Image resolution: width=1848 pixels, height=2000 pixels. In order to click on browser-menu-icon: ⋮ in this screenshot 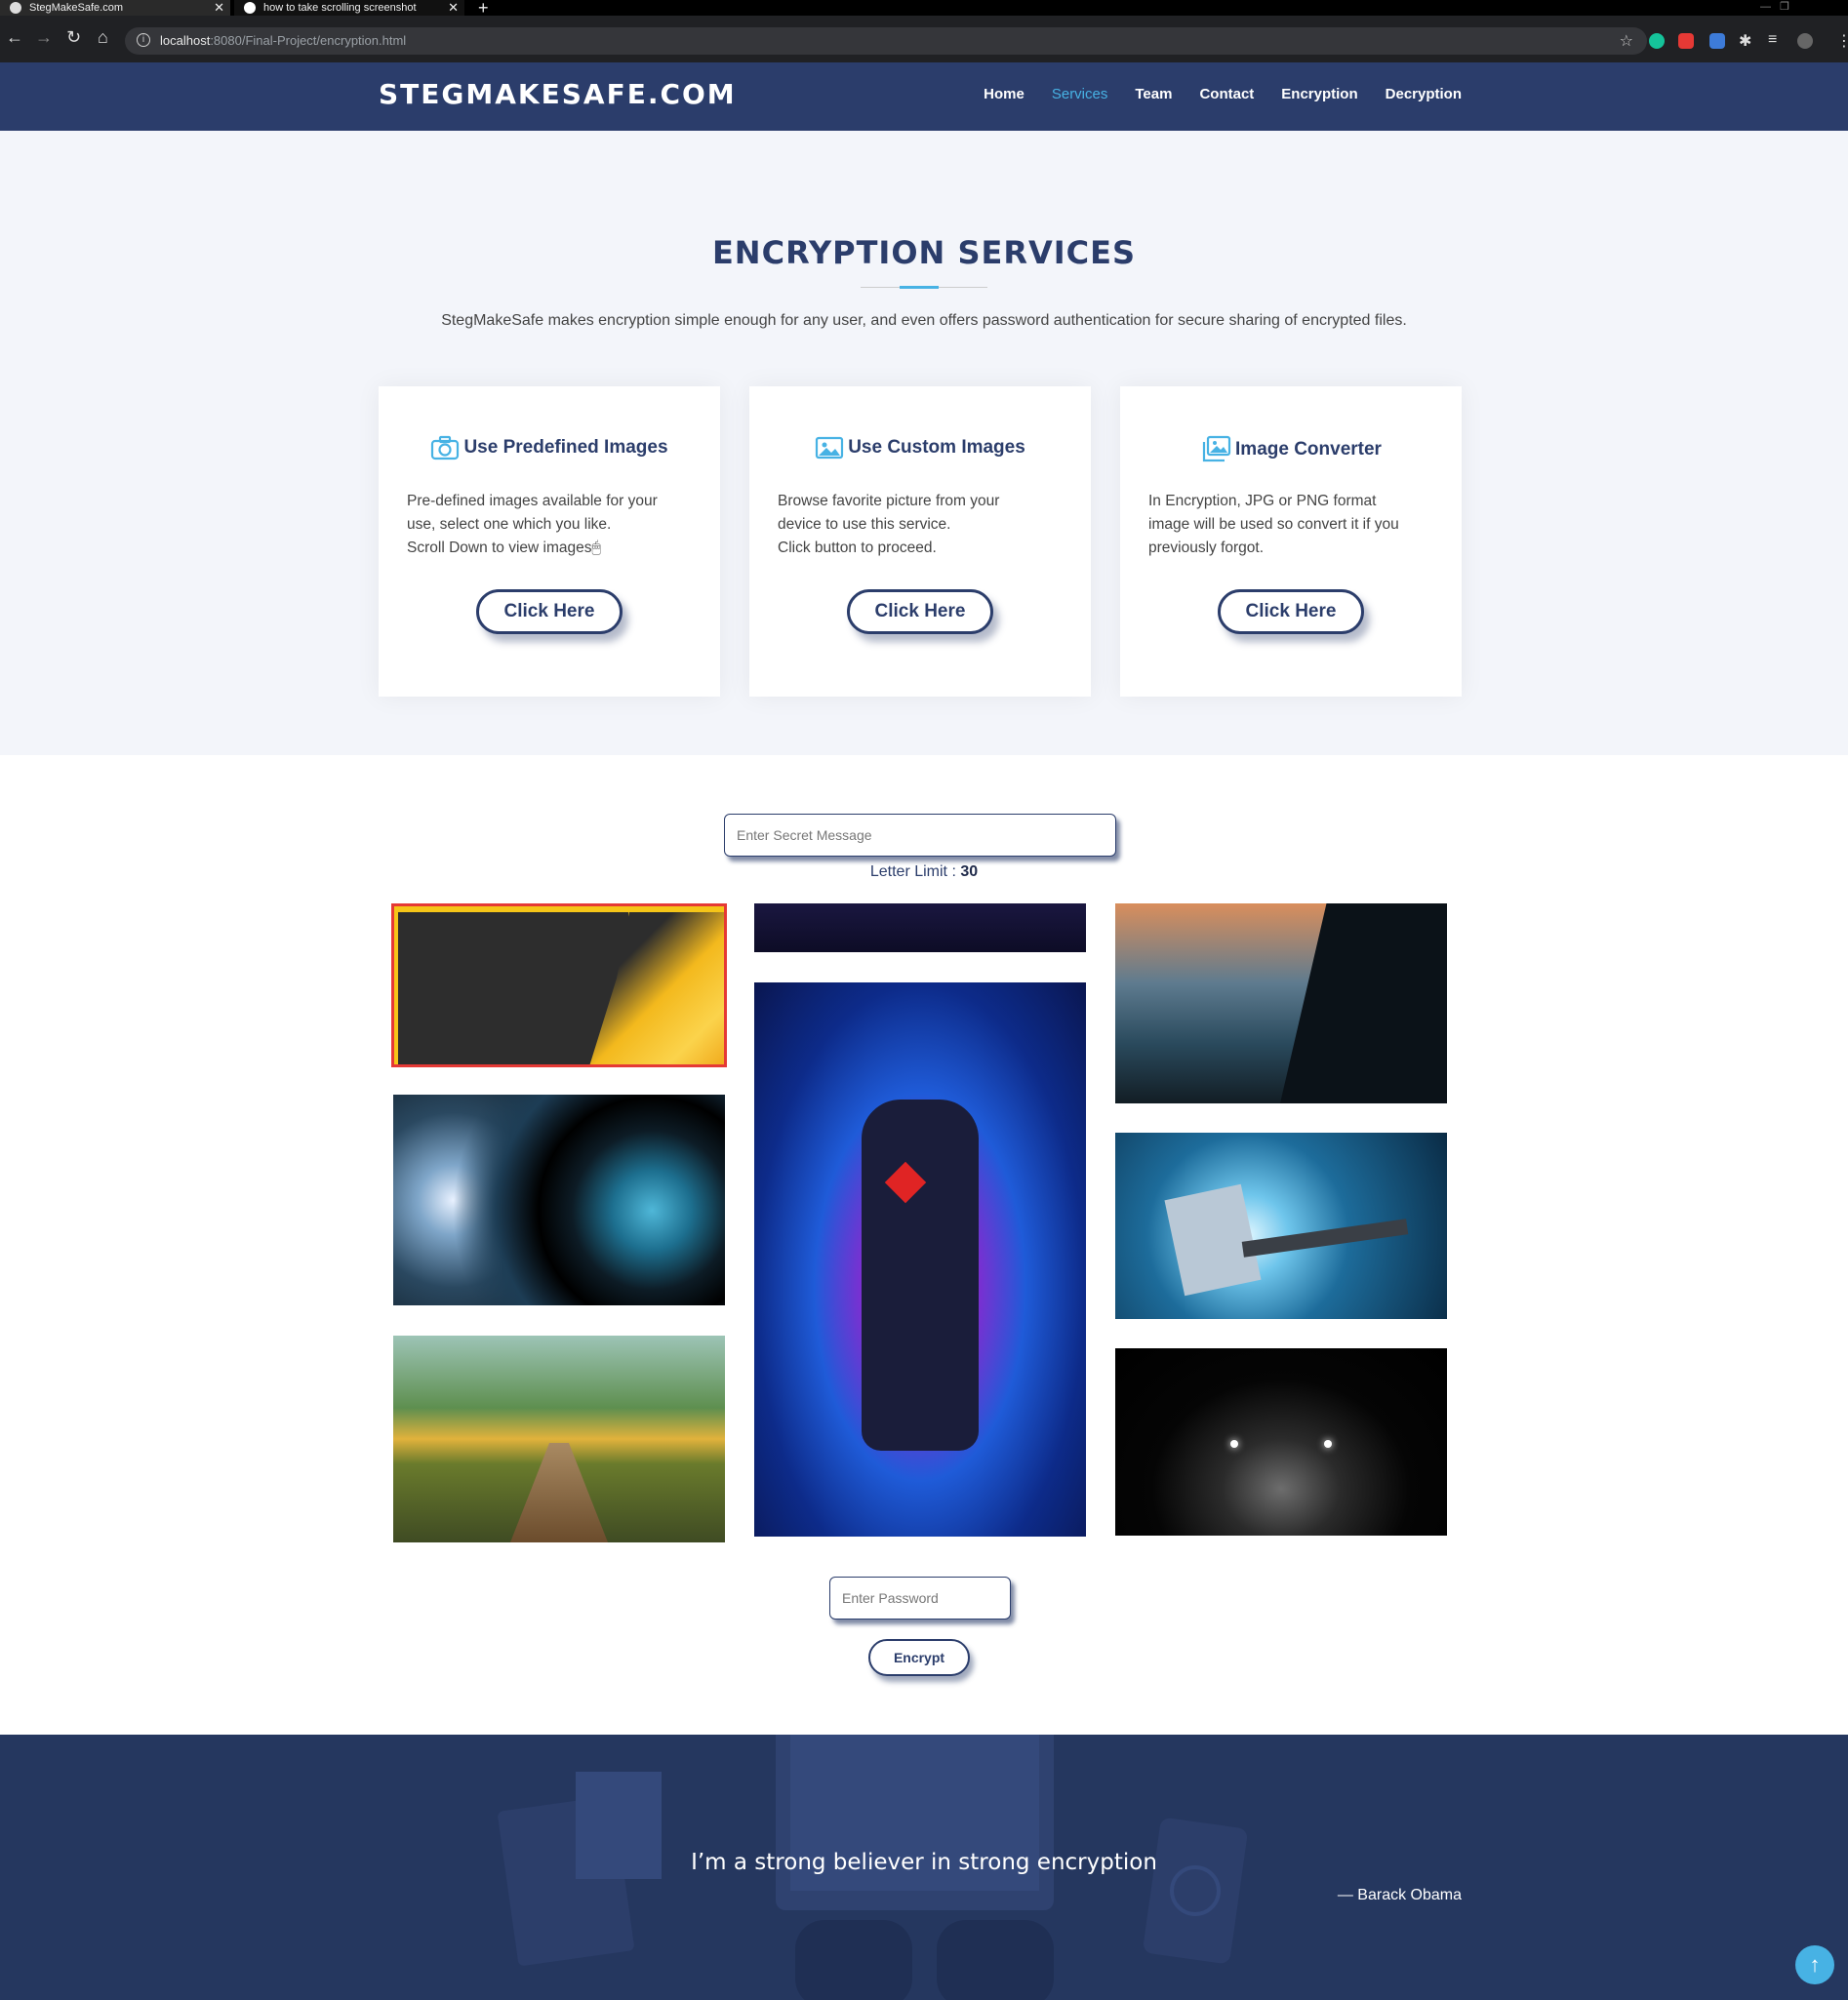, I will do `click(1842, 40)`.